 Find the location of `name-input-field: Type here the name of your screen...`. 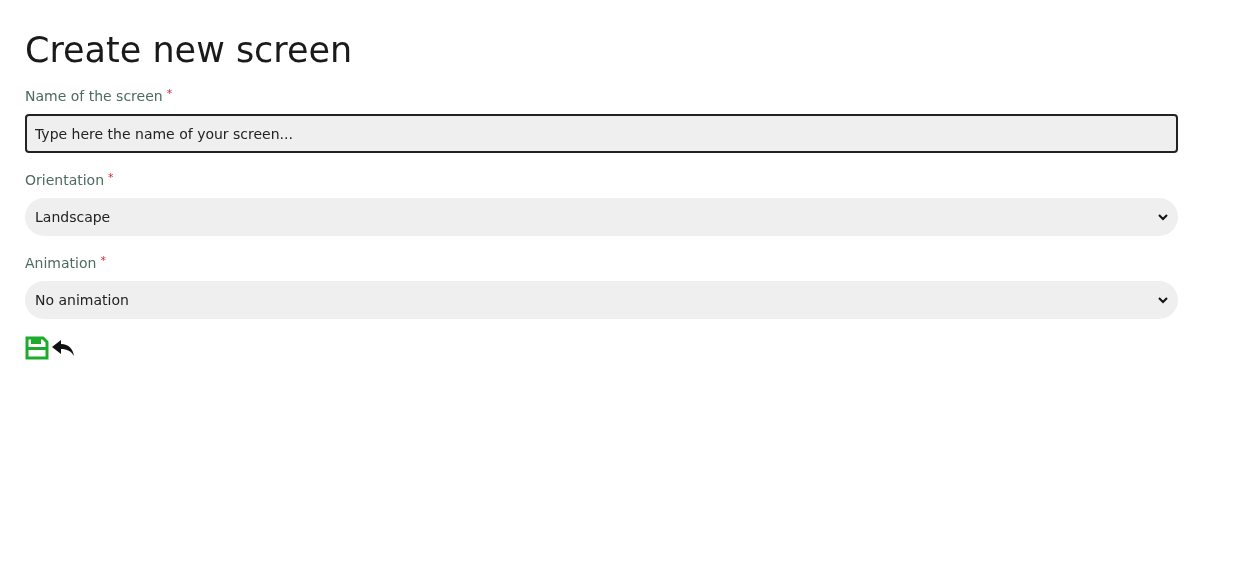

name-input-field: Type here the name of your screen... is located at coordinates (601, 133).